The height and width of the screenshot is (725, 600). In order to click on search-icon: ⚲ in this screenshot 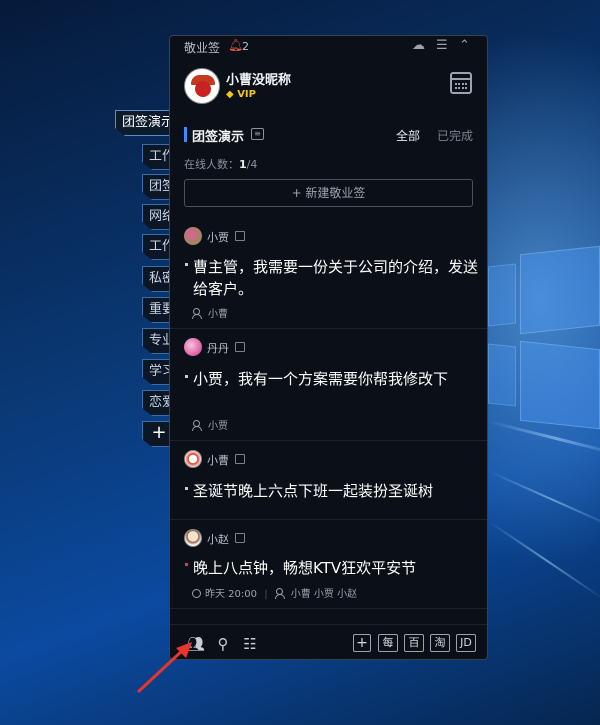, I will do `click(223, 644)`.